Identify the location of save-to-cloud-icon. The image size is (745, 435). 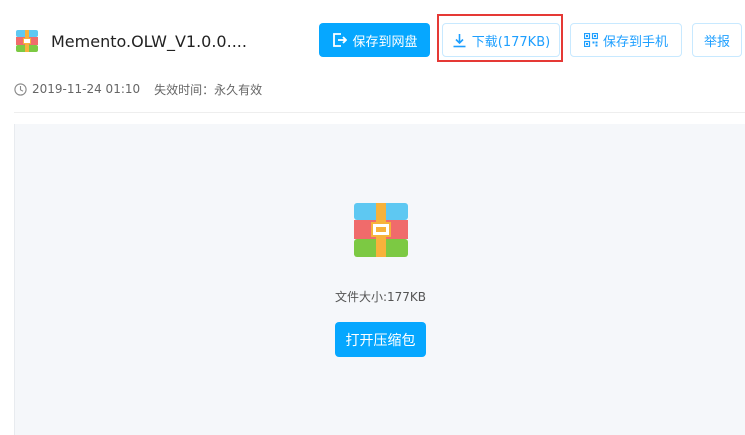
(339, 40).